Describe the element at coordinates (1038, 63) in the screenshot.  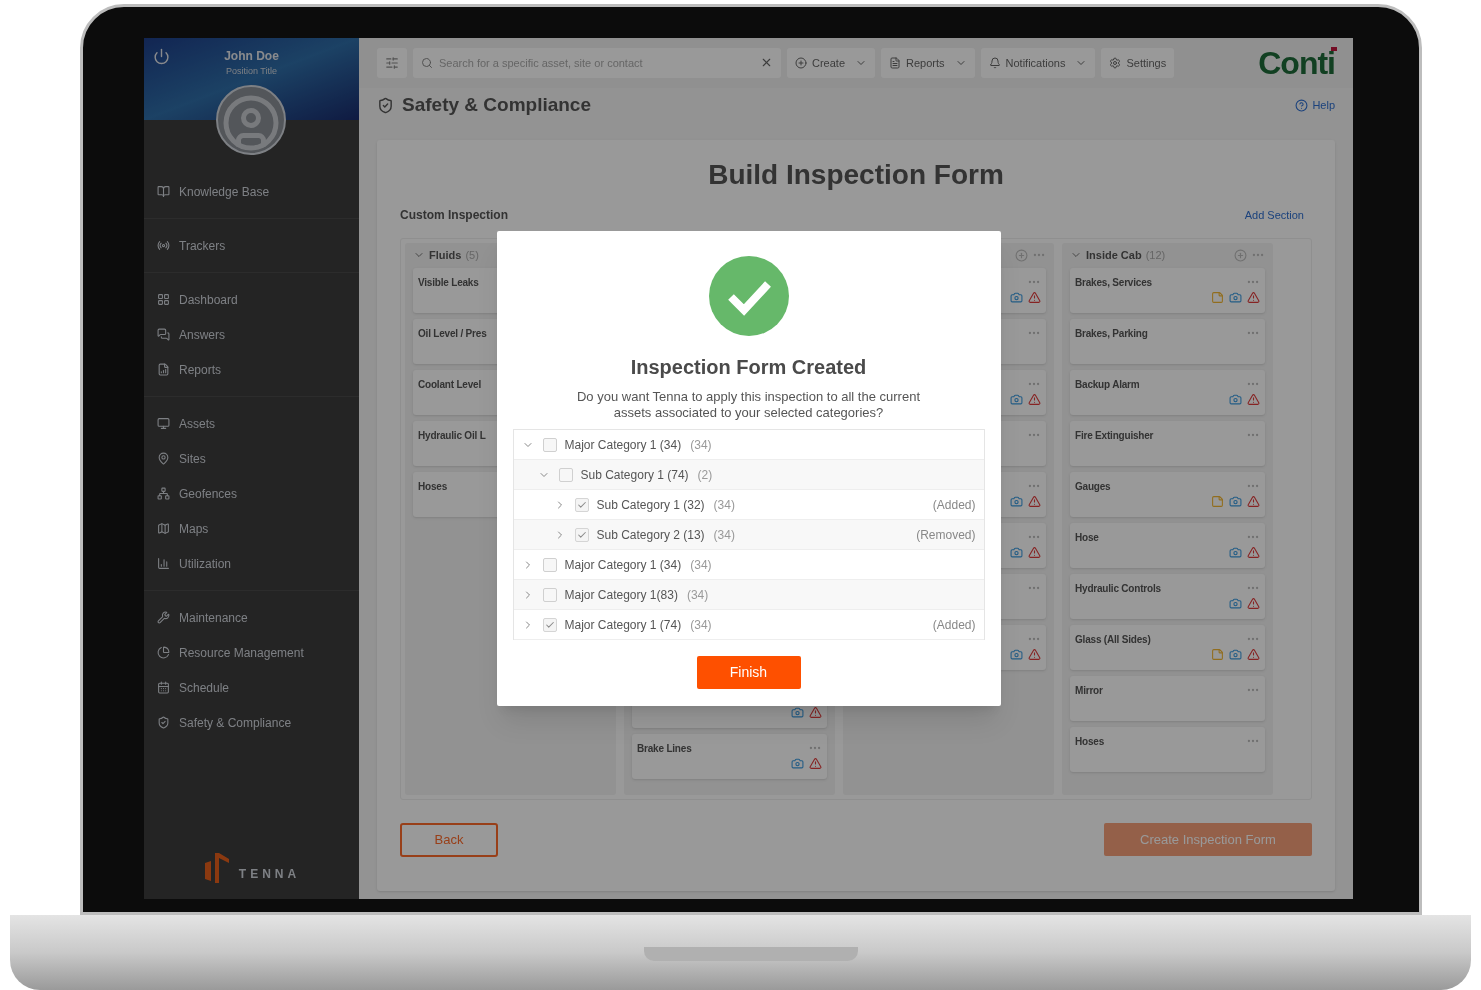
I see `menu-button: Notifications` at that location.